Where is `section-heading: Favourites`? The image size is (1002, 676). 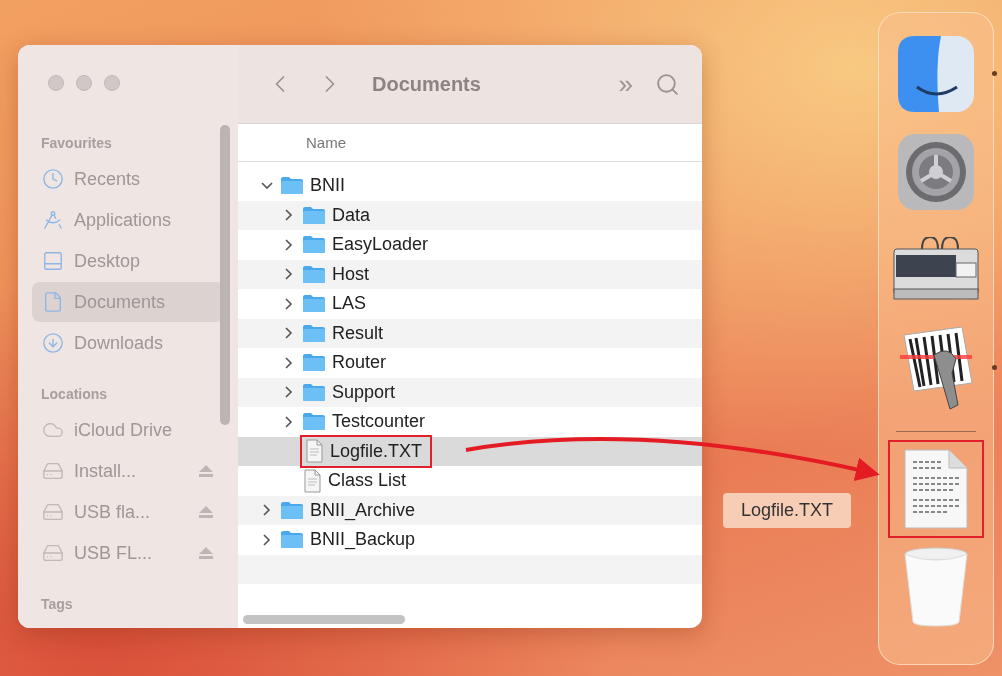
section-heading: Favourites is located at coordinates (76, 143).